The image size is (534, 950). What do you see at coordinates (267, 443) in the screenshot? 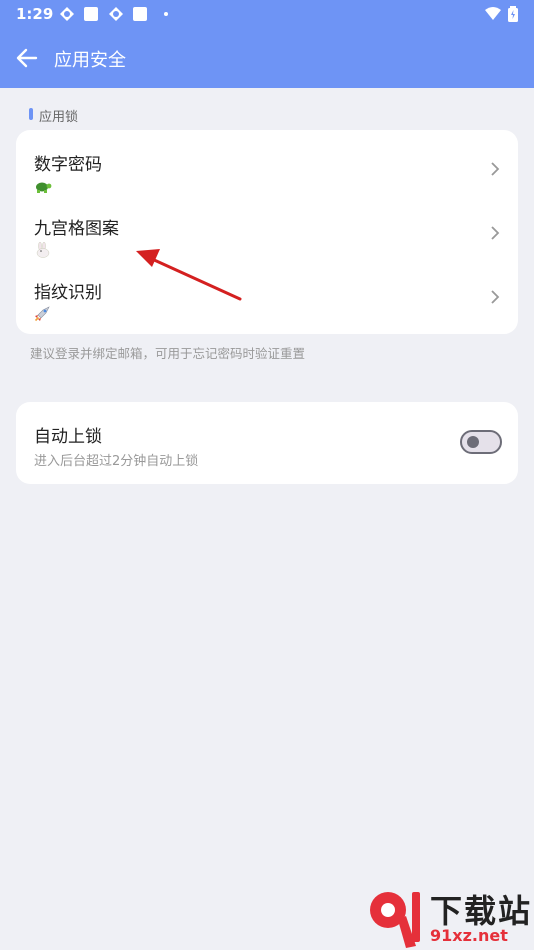
I see `auto-lock-card: 自动上锁 进入后台超过2分钟自动上锁` at bounding box center [267, 443].